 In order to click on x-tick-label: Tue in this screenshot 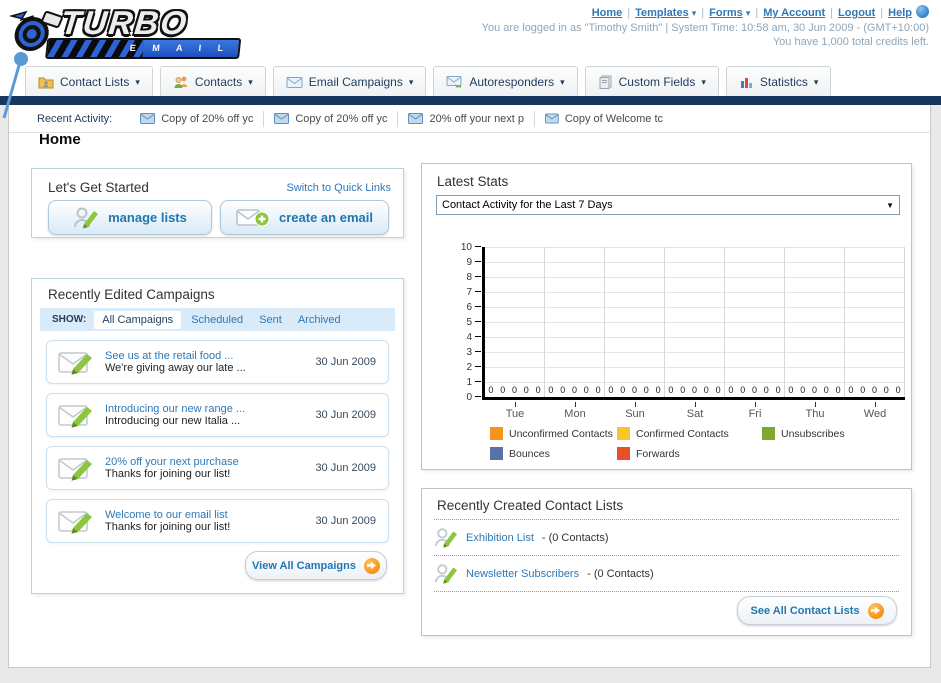, I will do `click(515, 411)`.